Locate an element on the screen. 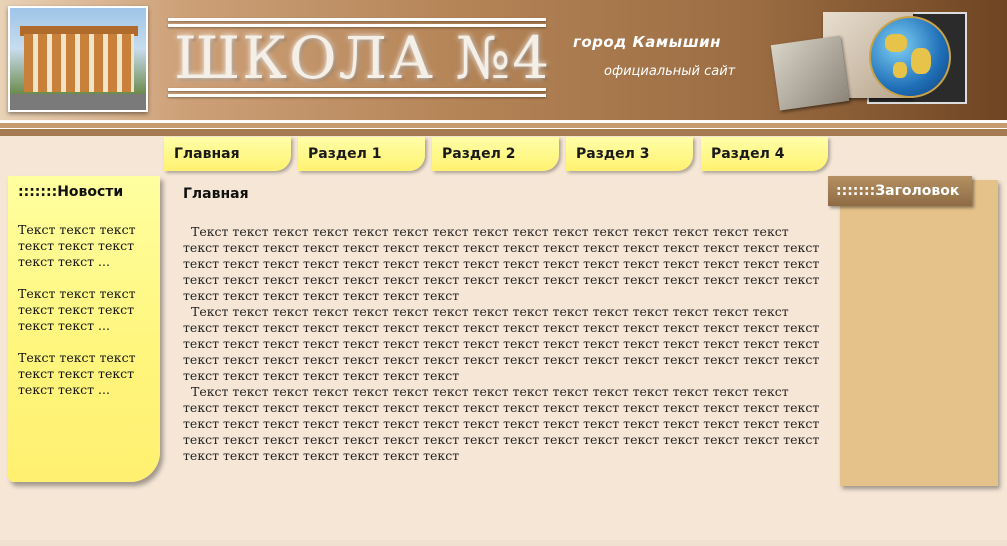 Image resolution: width=1007 pixels, height=546 pixels. nav-tab-section-1: Раздел 1 is located at coordinates (361, 154).